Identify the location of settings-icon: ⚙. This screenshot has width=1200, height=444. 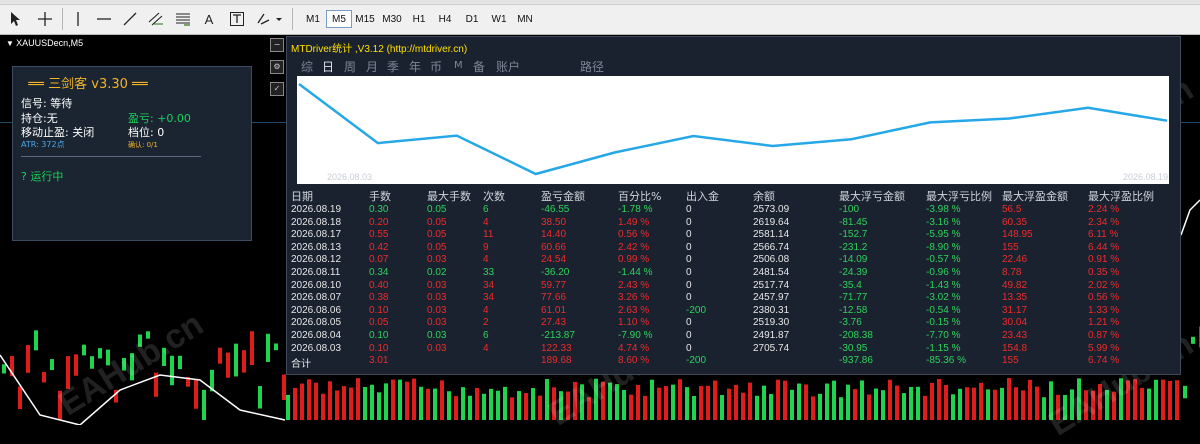
(277, 67).